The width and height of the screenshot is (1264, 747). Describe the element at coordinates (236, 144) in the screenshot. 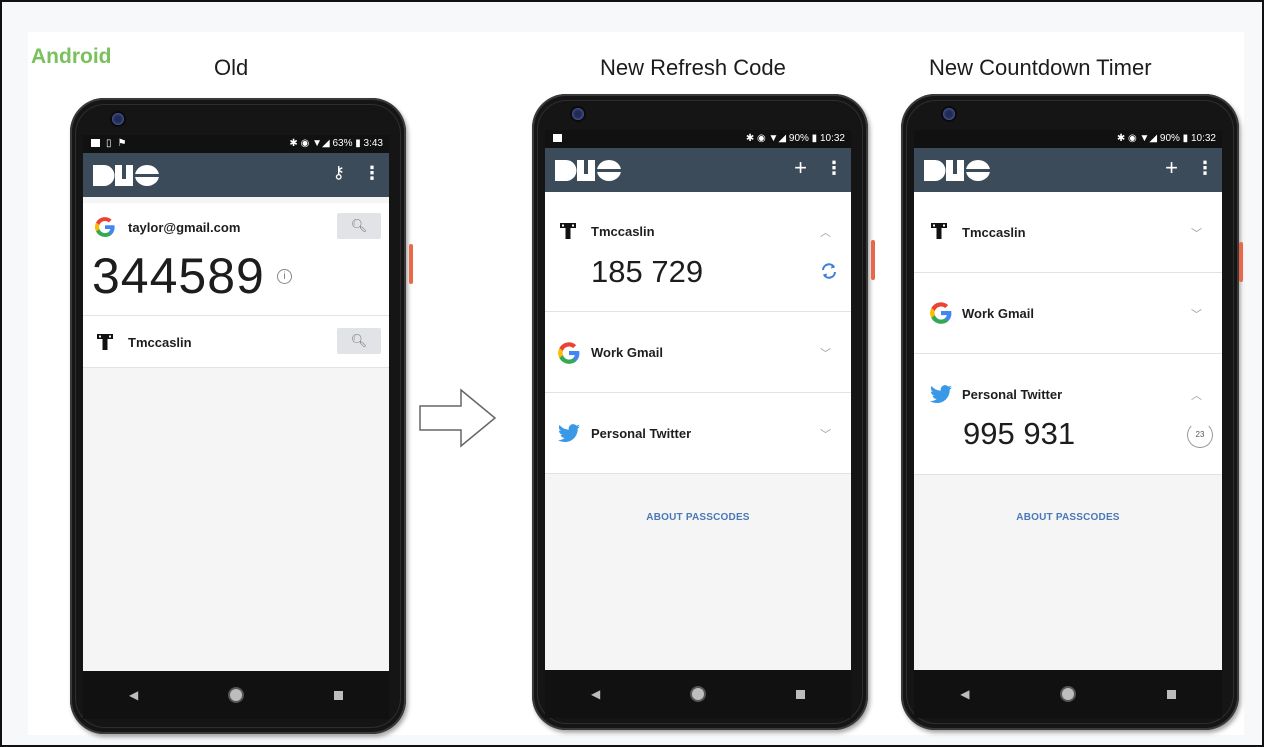

I see `status-bar: ▯ ⚑ ✱ ◉ ▼◢ 63% ▮ 3:43` at that location.